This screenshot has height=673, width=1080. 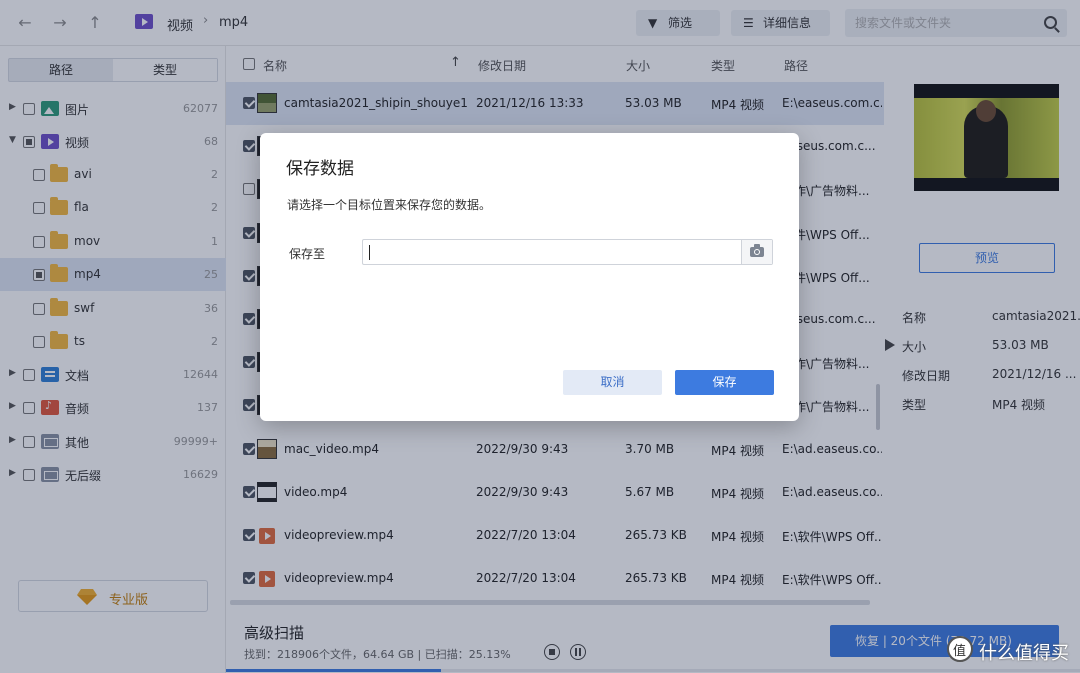 I want to click on save-location-field, so click(x=567, y=252).